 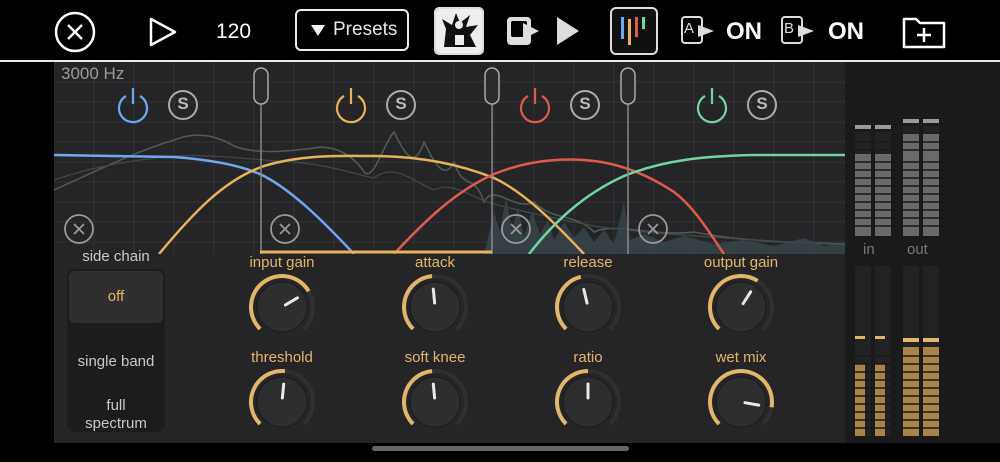 I want to click on band-2-power-icon, so click(x=351, y=106).